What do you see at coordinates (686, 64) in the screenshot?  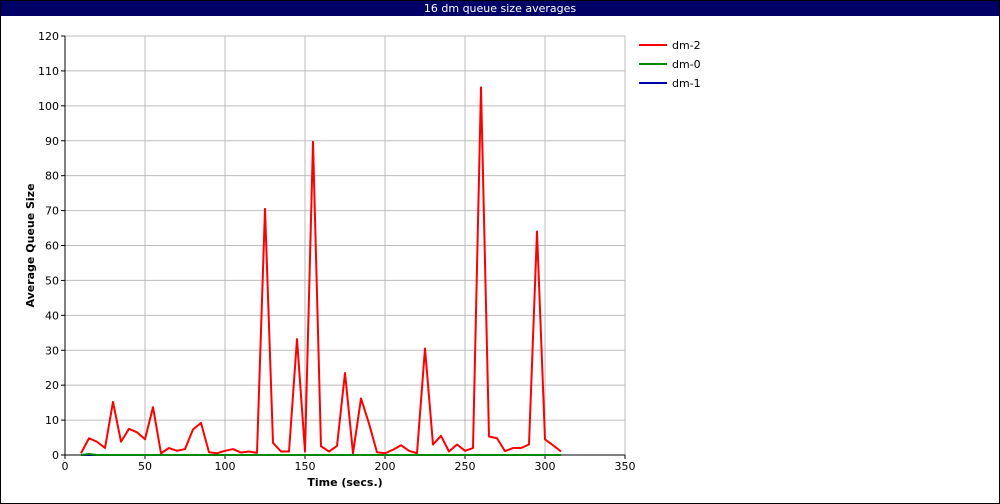 I see `legend-label-dm-0: dm-0` at bounding box center [686, 64].